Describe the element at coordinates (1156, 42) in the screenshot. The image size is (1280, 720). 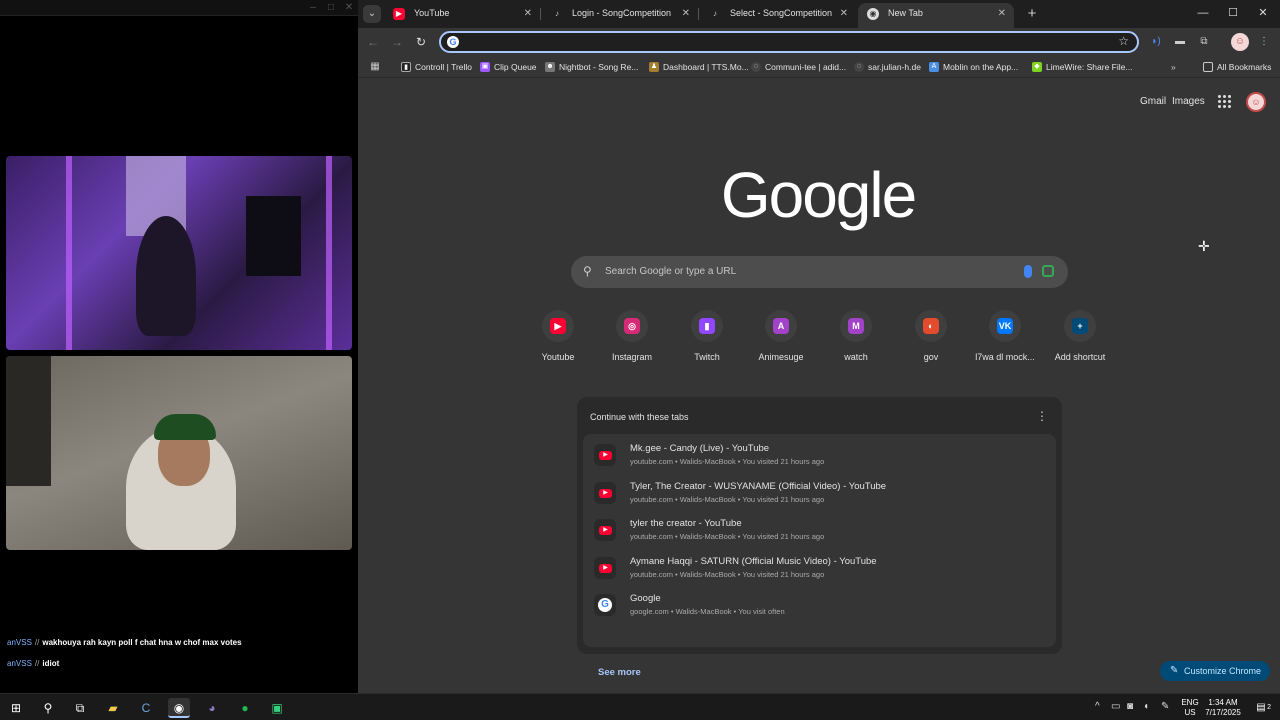
I see `extension-audio-icon: ◗)` at that location.